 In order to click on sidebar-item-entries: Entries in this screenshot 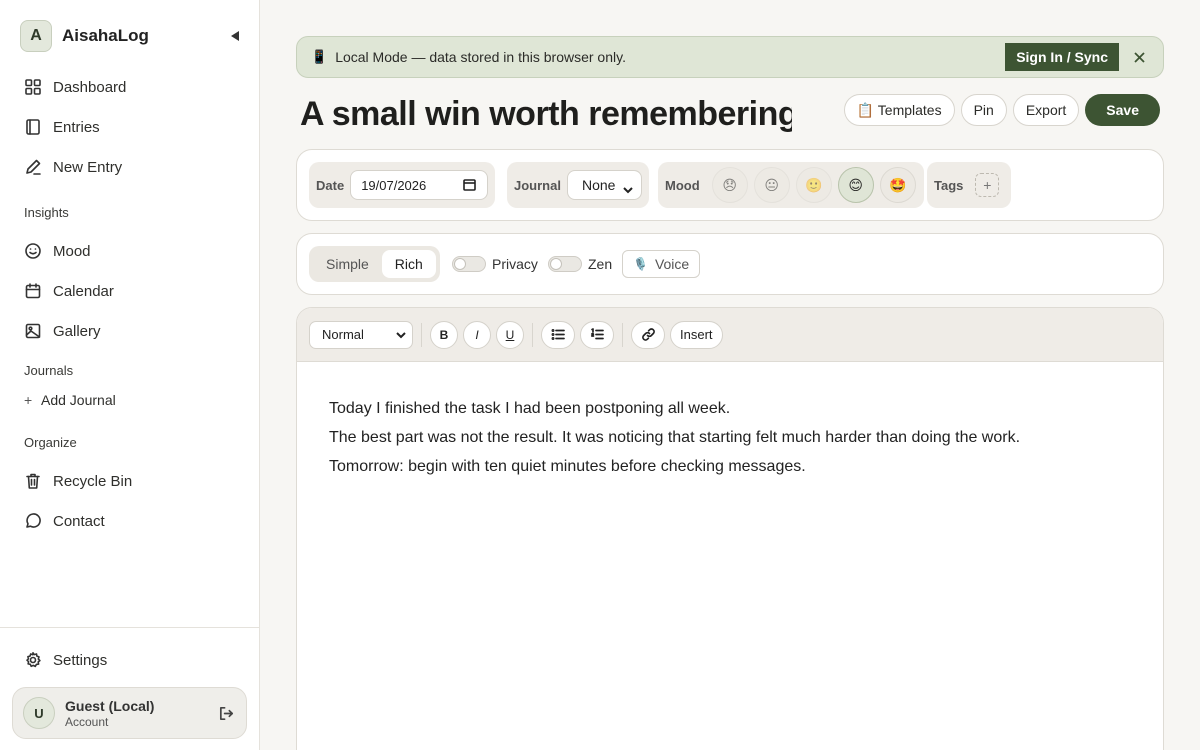, I will do `click(130, 127)`.